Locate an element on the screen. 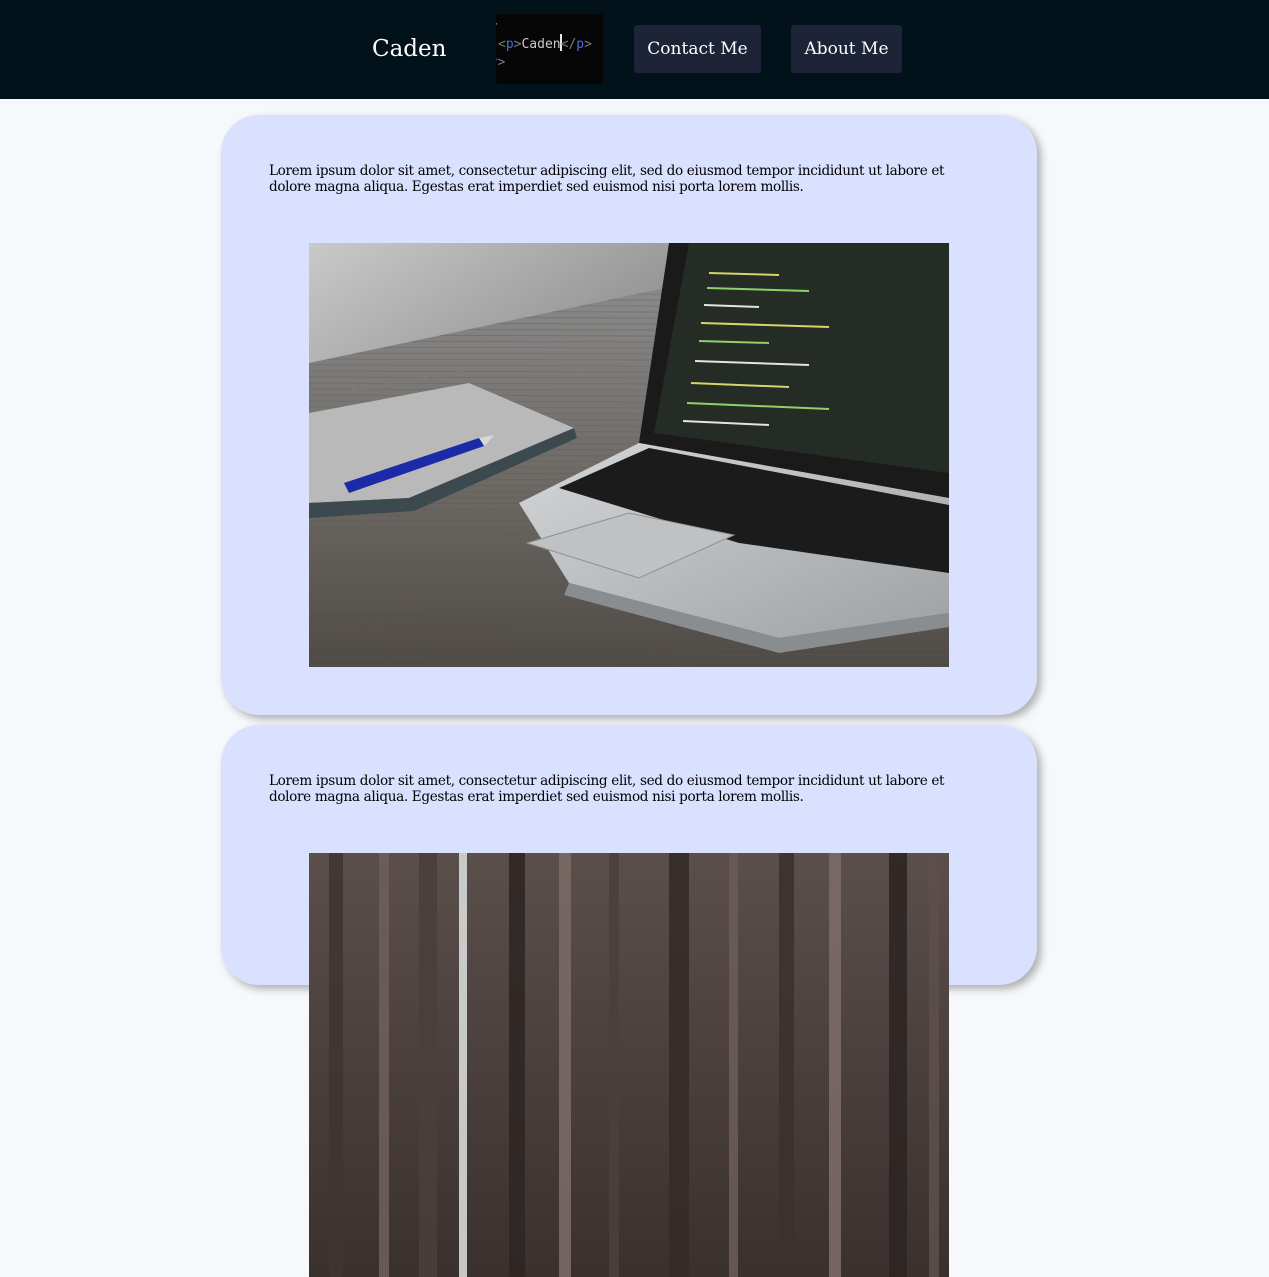  code-line-1: y> is located at coordinates (497, 24).